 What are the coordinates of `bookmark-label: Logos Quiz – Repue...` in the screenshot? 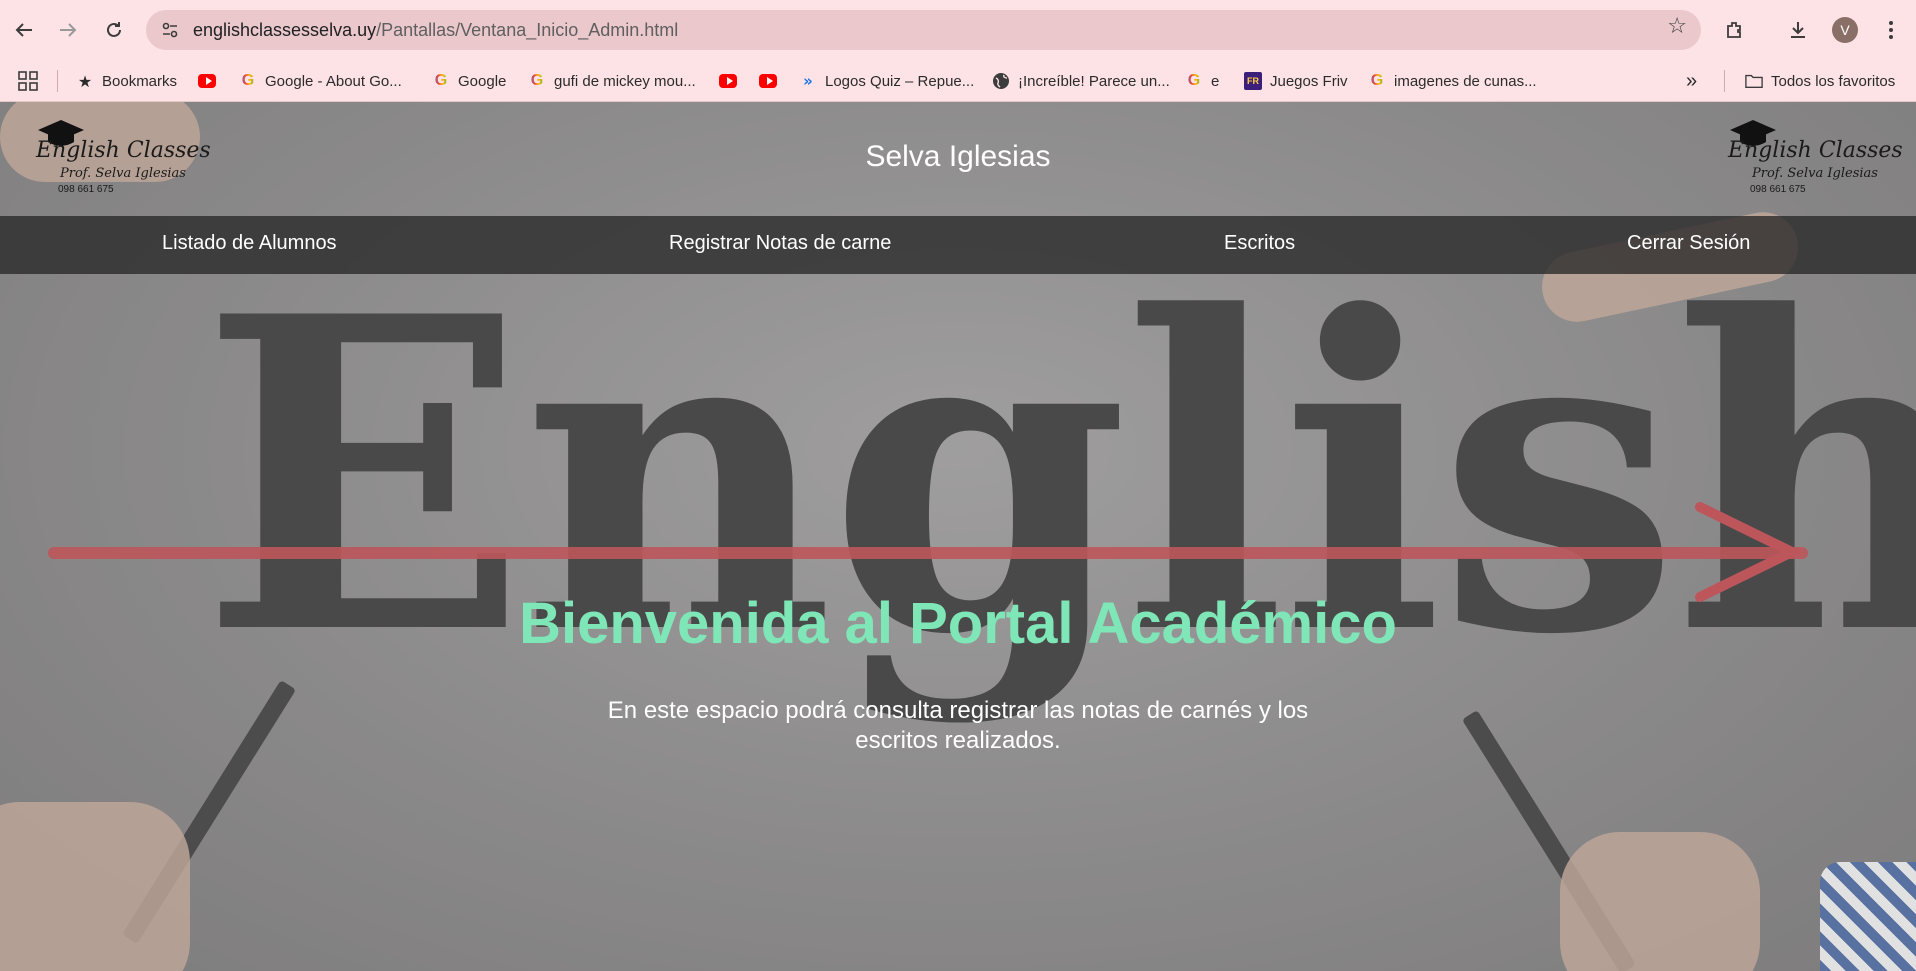 It's located at (900, 81).